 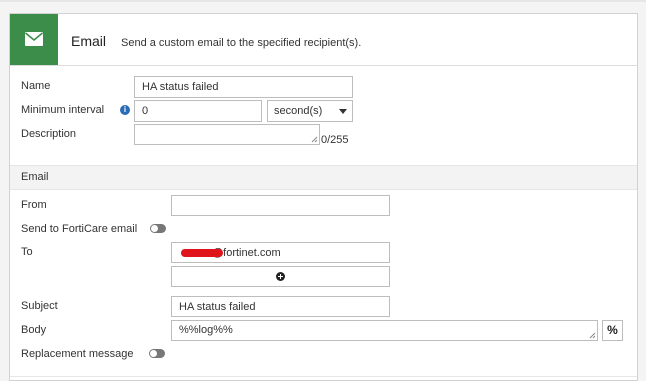 What do you see at coordinates (27, 252) in the screenshot?
I see `to-label: To` at bounding box center [27, 252].